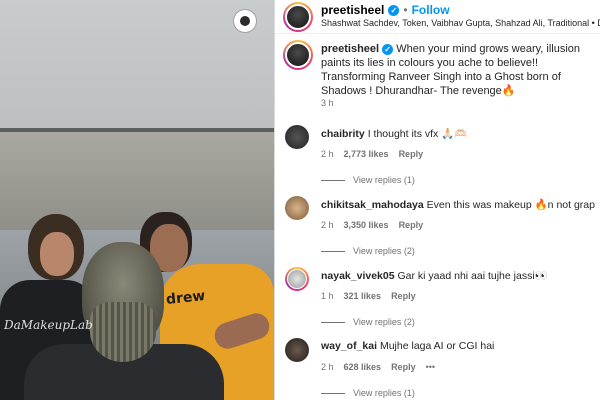 Image resolution: width=600 pixels, height=400 pixels. Describe the element at coordinates (372, 205) in the screenshot. I see `commenter-username: chikitsak_mahodaya` at that location.